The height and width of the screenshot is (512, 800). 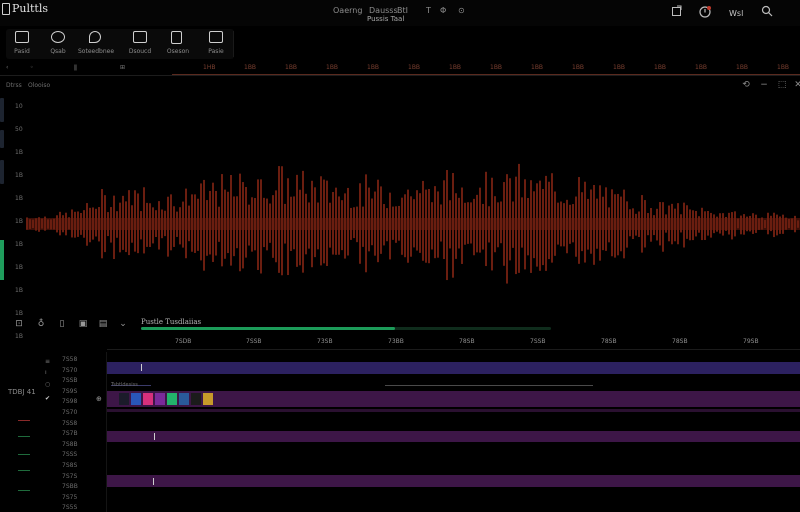 I want to click on search-icon, so click(x=767, y=12).